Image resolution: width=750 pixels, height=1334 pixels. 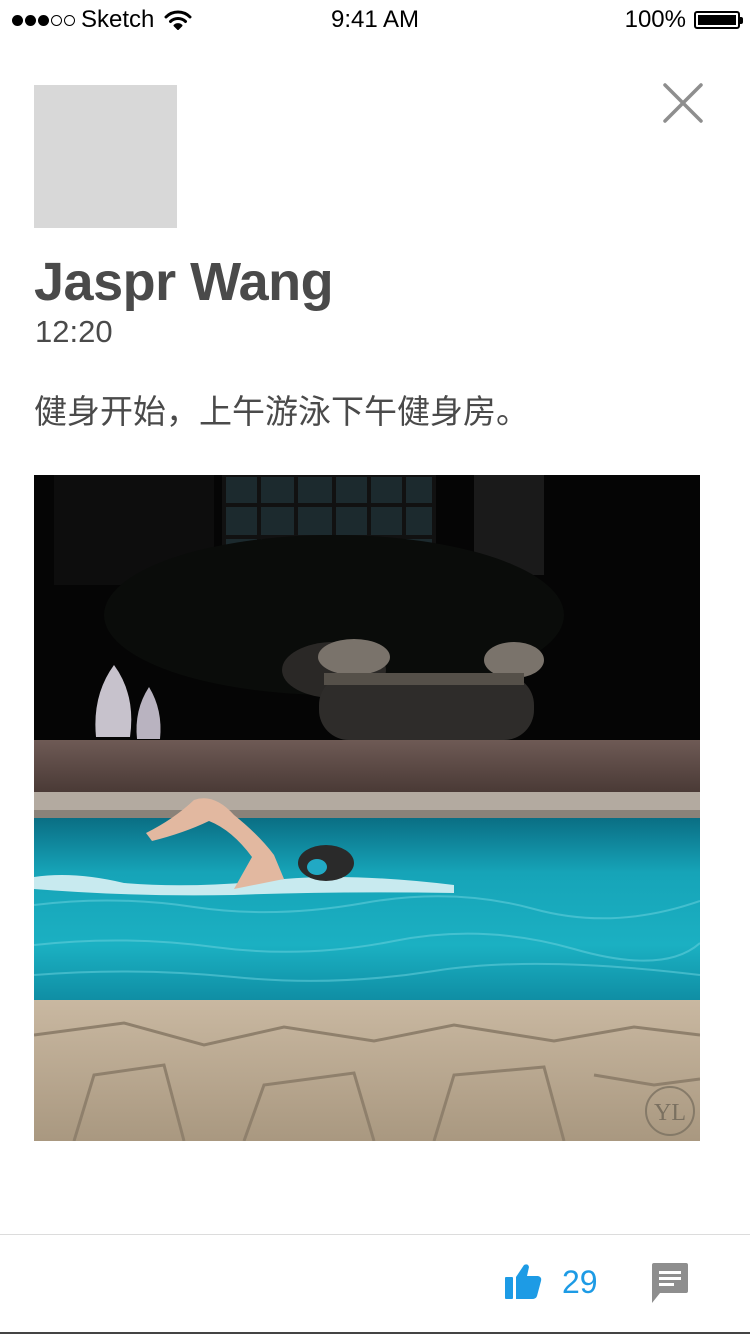 I want to click on like-count: 29, so click(x=580, y=1282).